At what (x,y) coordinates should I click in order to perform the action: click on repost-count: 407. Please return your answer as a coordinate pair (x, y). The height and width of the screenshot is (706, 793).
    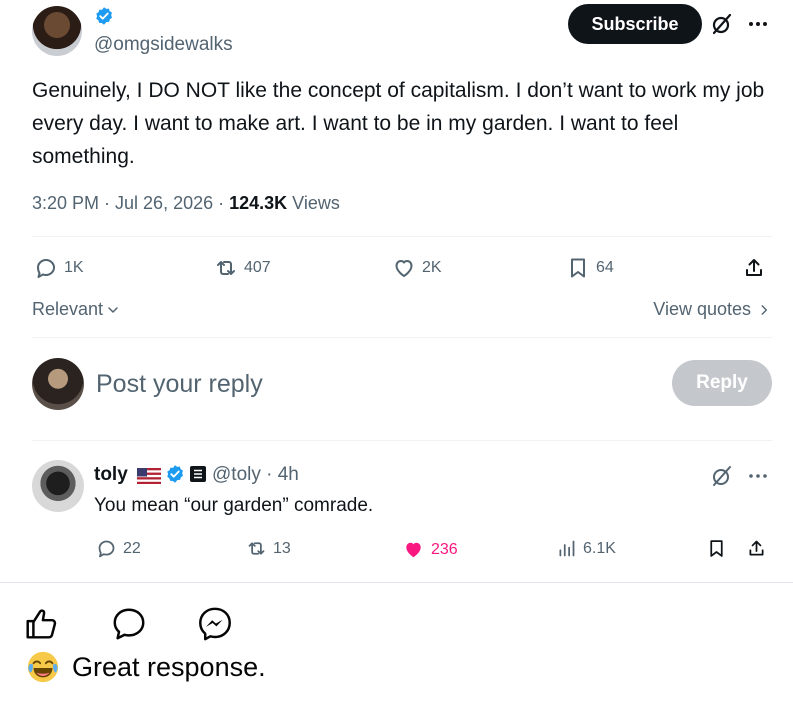
    Looking at the image, I should click on (257, 267).